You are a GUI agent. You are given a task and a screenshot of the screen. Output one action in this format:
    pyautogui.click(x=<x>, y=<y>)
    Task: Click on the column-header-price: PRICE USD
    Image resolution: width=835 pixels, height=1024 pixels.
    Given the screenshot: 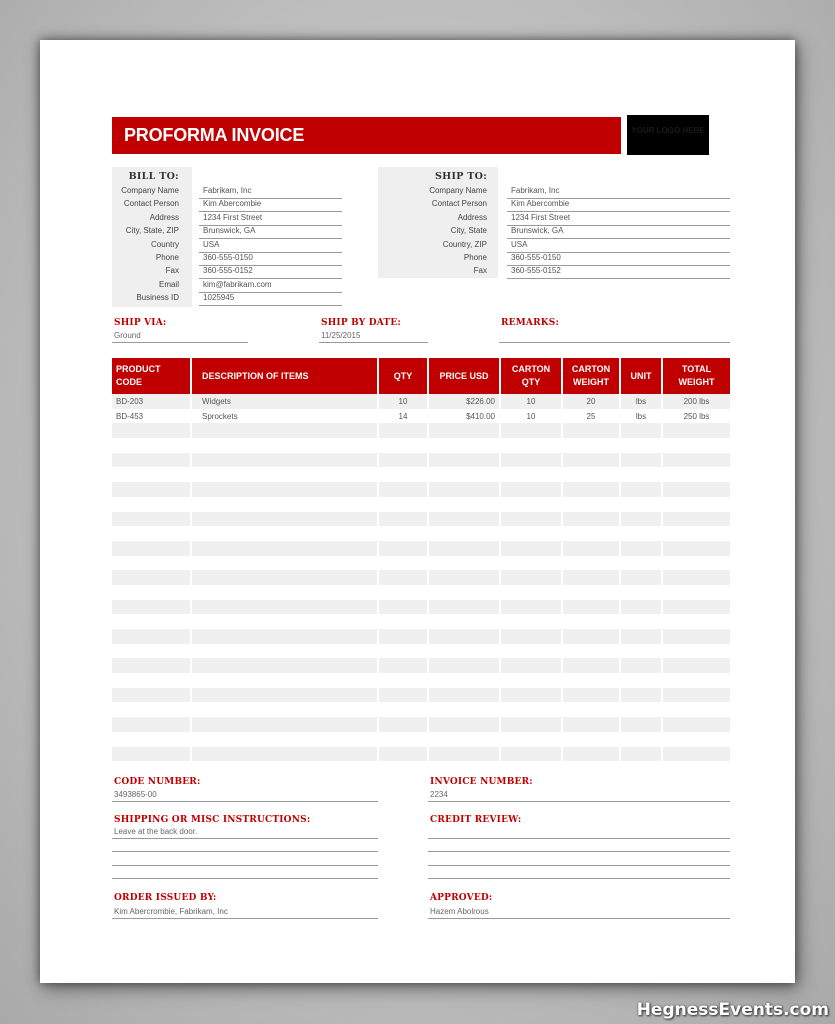 What is the action you would take?
    pyautogui.click(x=463, y=376)
    